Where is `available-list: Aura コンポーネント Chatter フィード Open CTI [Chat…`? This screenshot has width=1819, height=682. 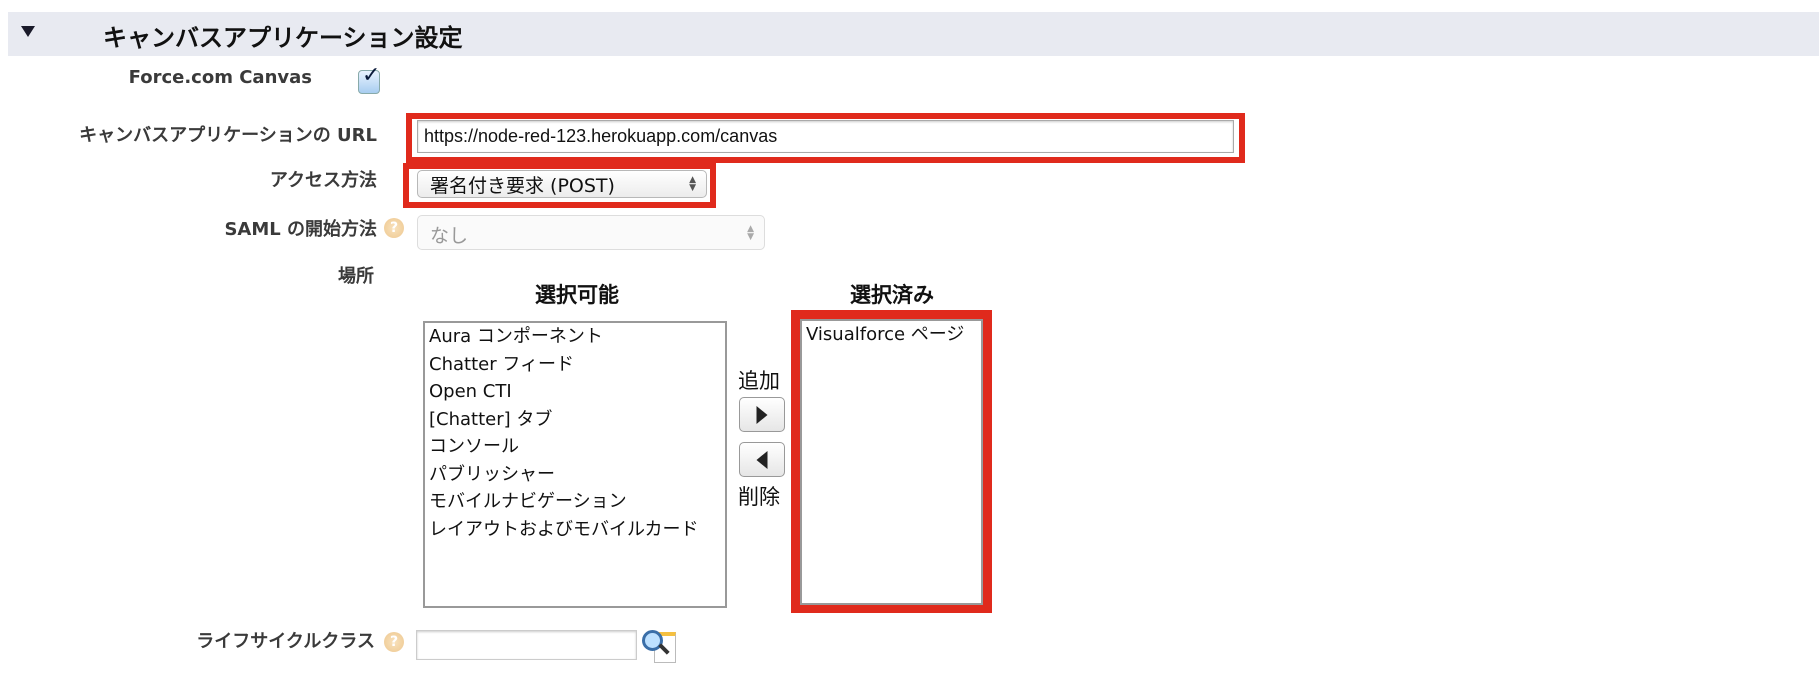
available-list: Aura コンポーネント Chatter フィード Open CTI [Chat… is located at coordinates (575, 464).